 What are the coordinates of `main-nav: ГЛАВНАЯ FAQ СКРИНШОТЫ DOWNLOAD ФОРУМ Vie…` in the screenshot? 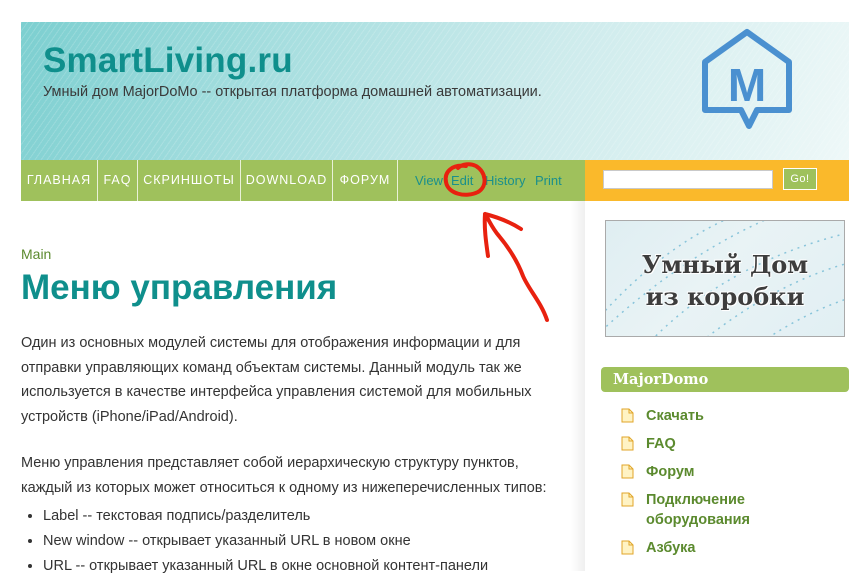 It's located at (303, 180).